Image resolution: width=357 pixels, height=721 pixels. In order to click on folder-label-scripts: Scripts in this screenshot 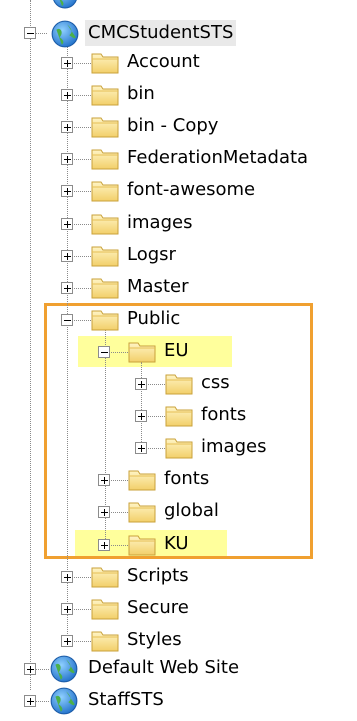, I will do `click(158, 576)`.